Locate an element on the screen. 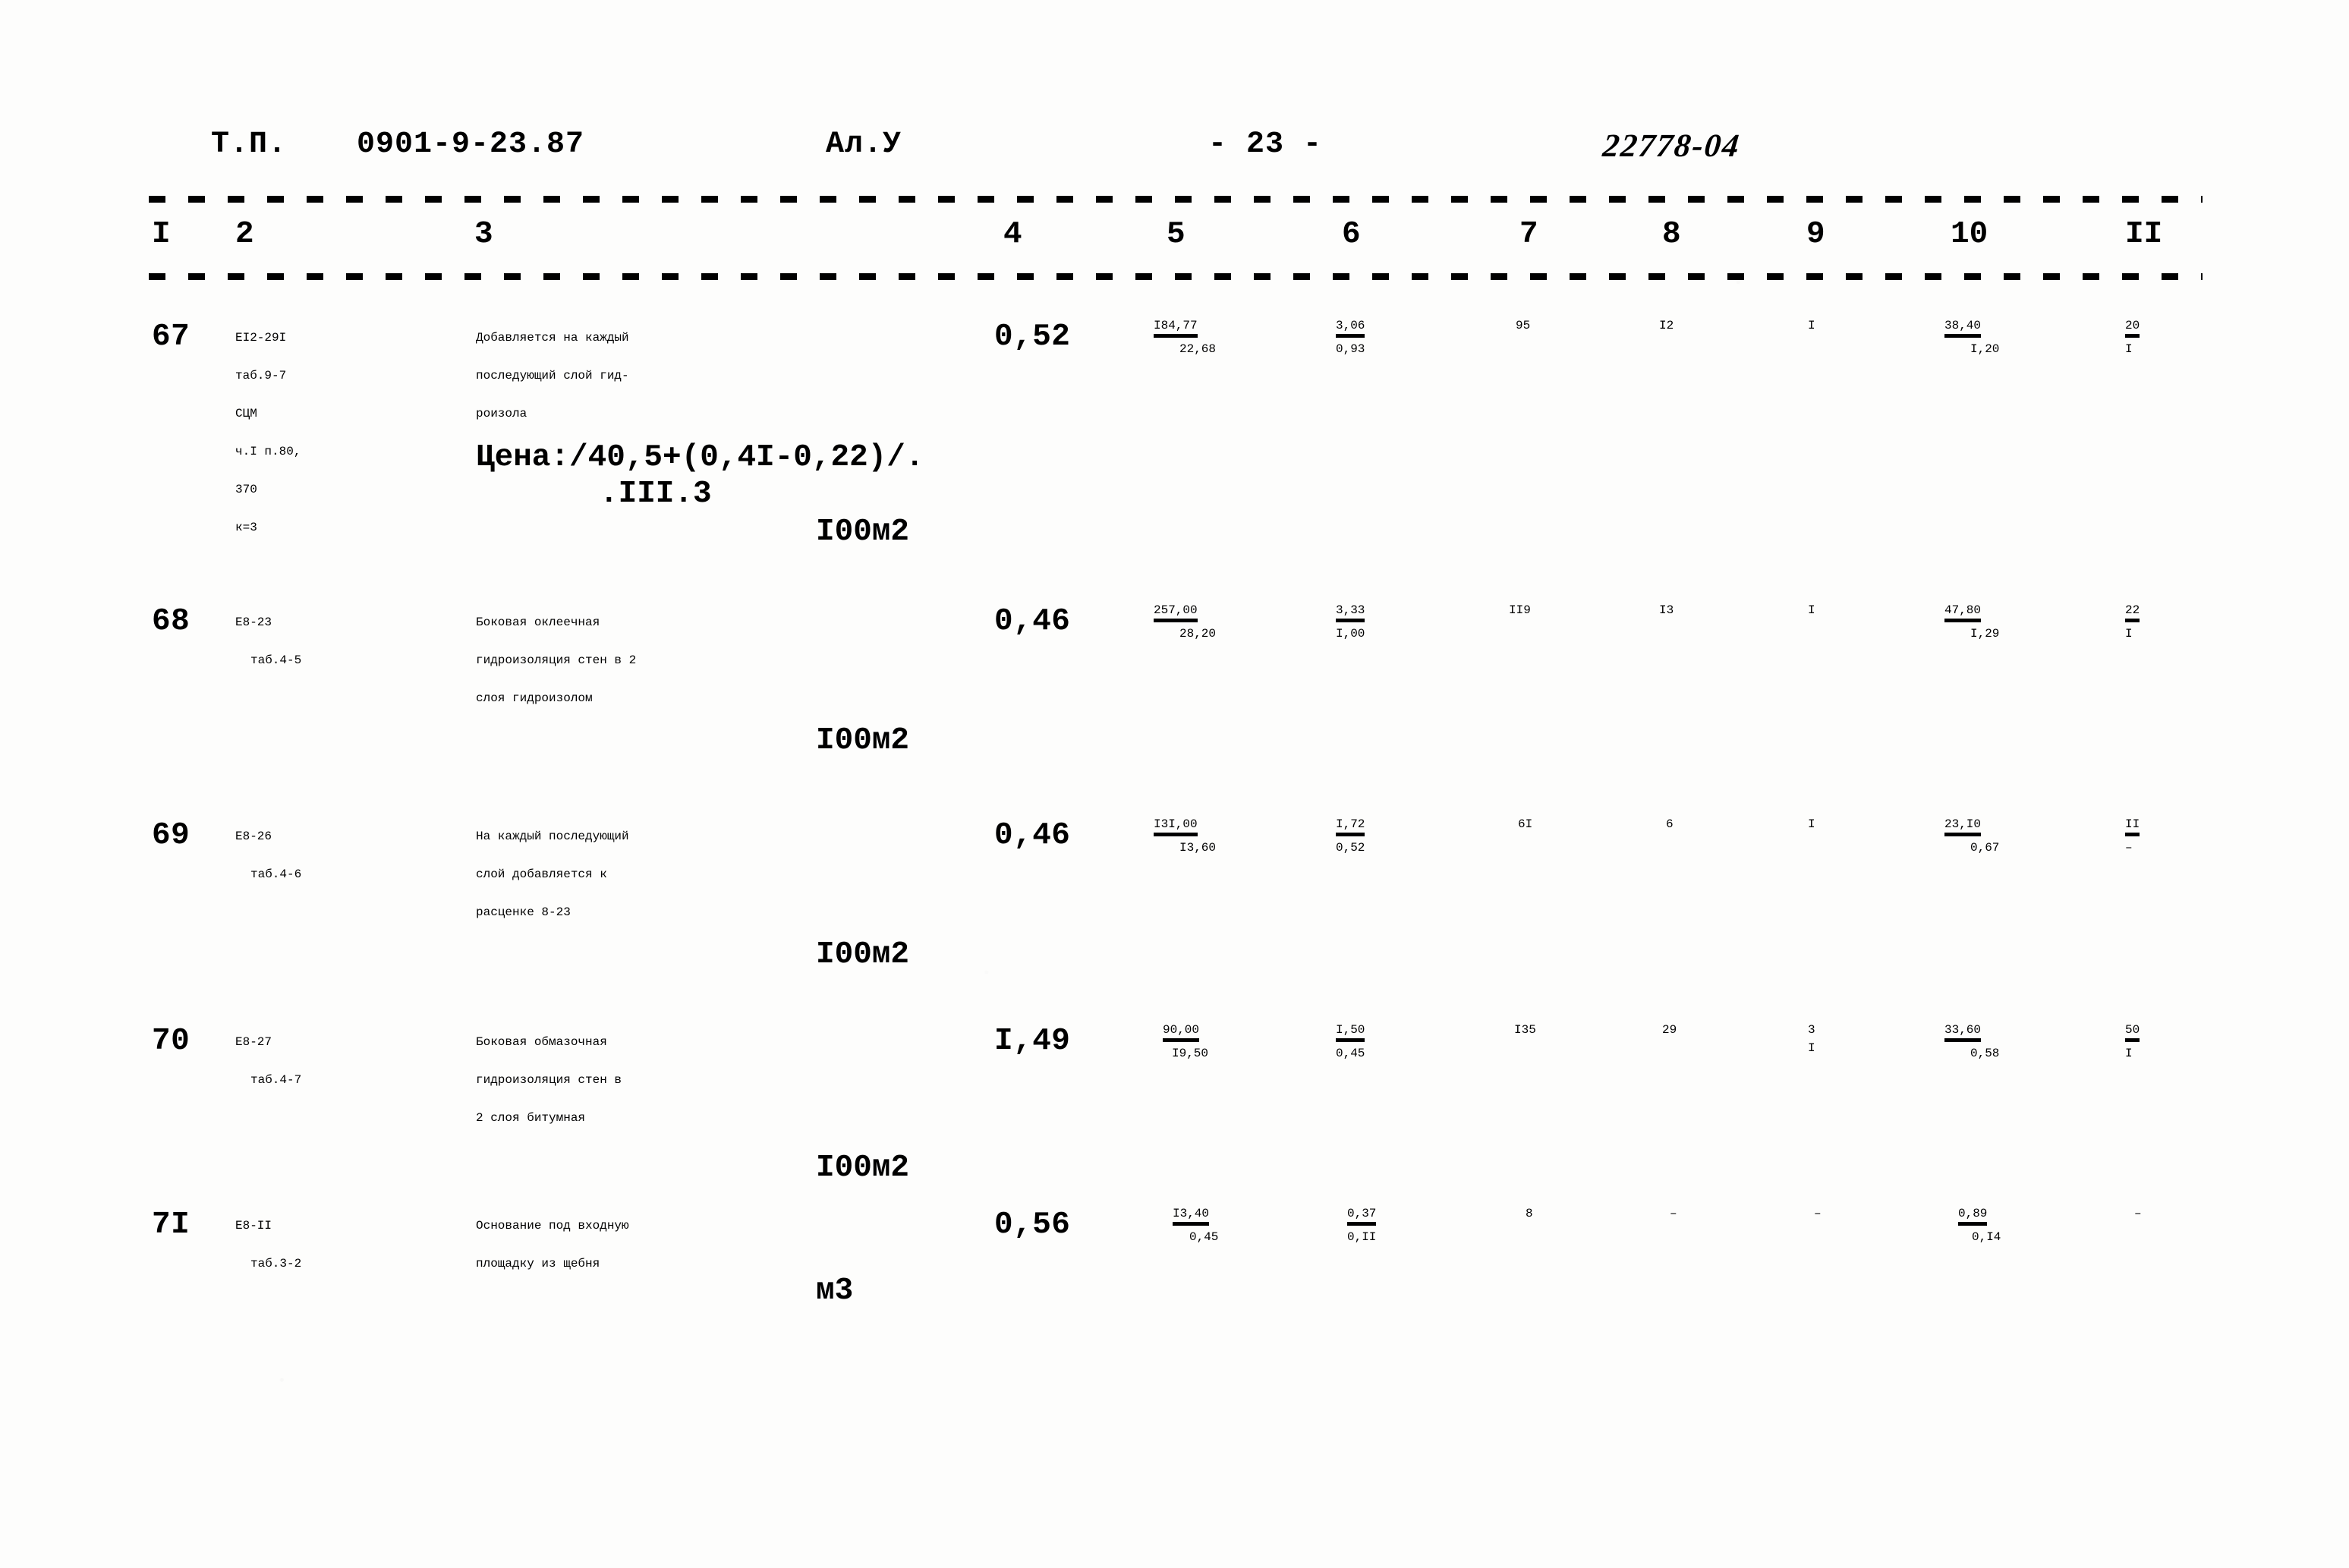  column-number-11: II is located at coordinates (2144, 234).